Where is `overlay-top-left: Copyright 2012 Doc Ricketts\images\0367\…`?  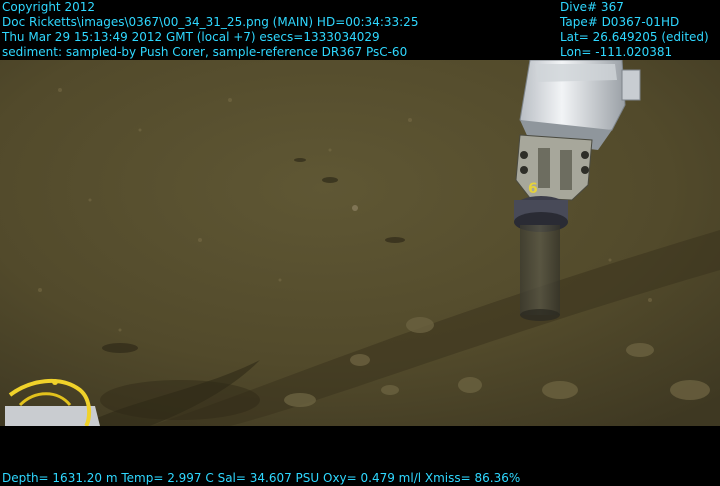 overlay-top-left: Copyright 2012 Doc Ricketts\images\0367\… is located at coordinates (210, 30).